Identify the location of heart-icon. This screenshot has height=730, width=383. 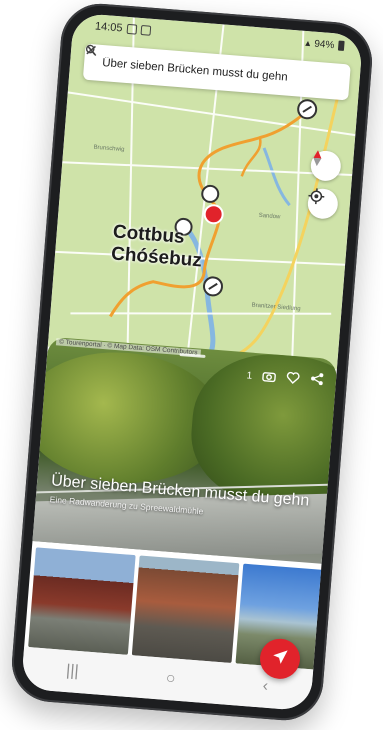
(292, 379).